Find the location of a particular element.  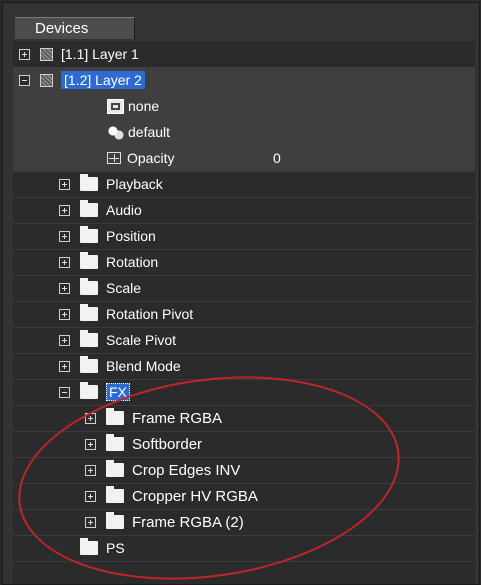

tree-row-layer1: [1.1] Layer 1 is located at coordinates (244, 54).